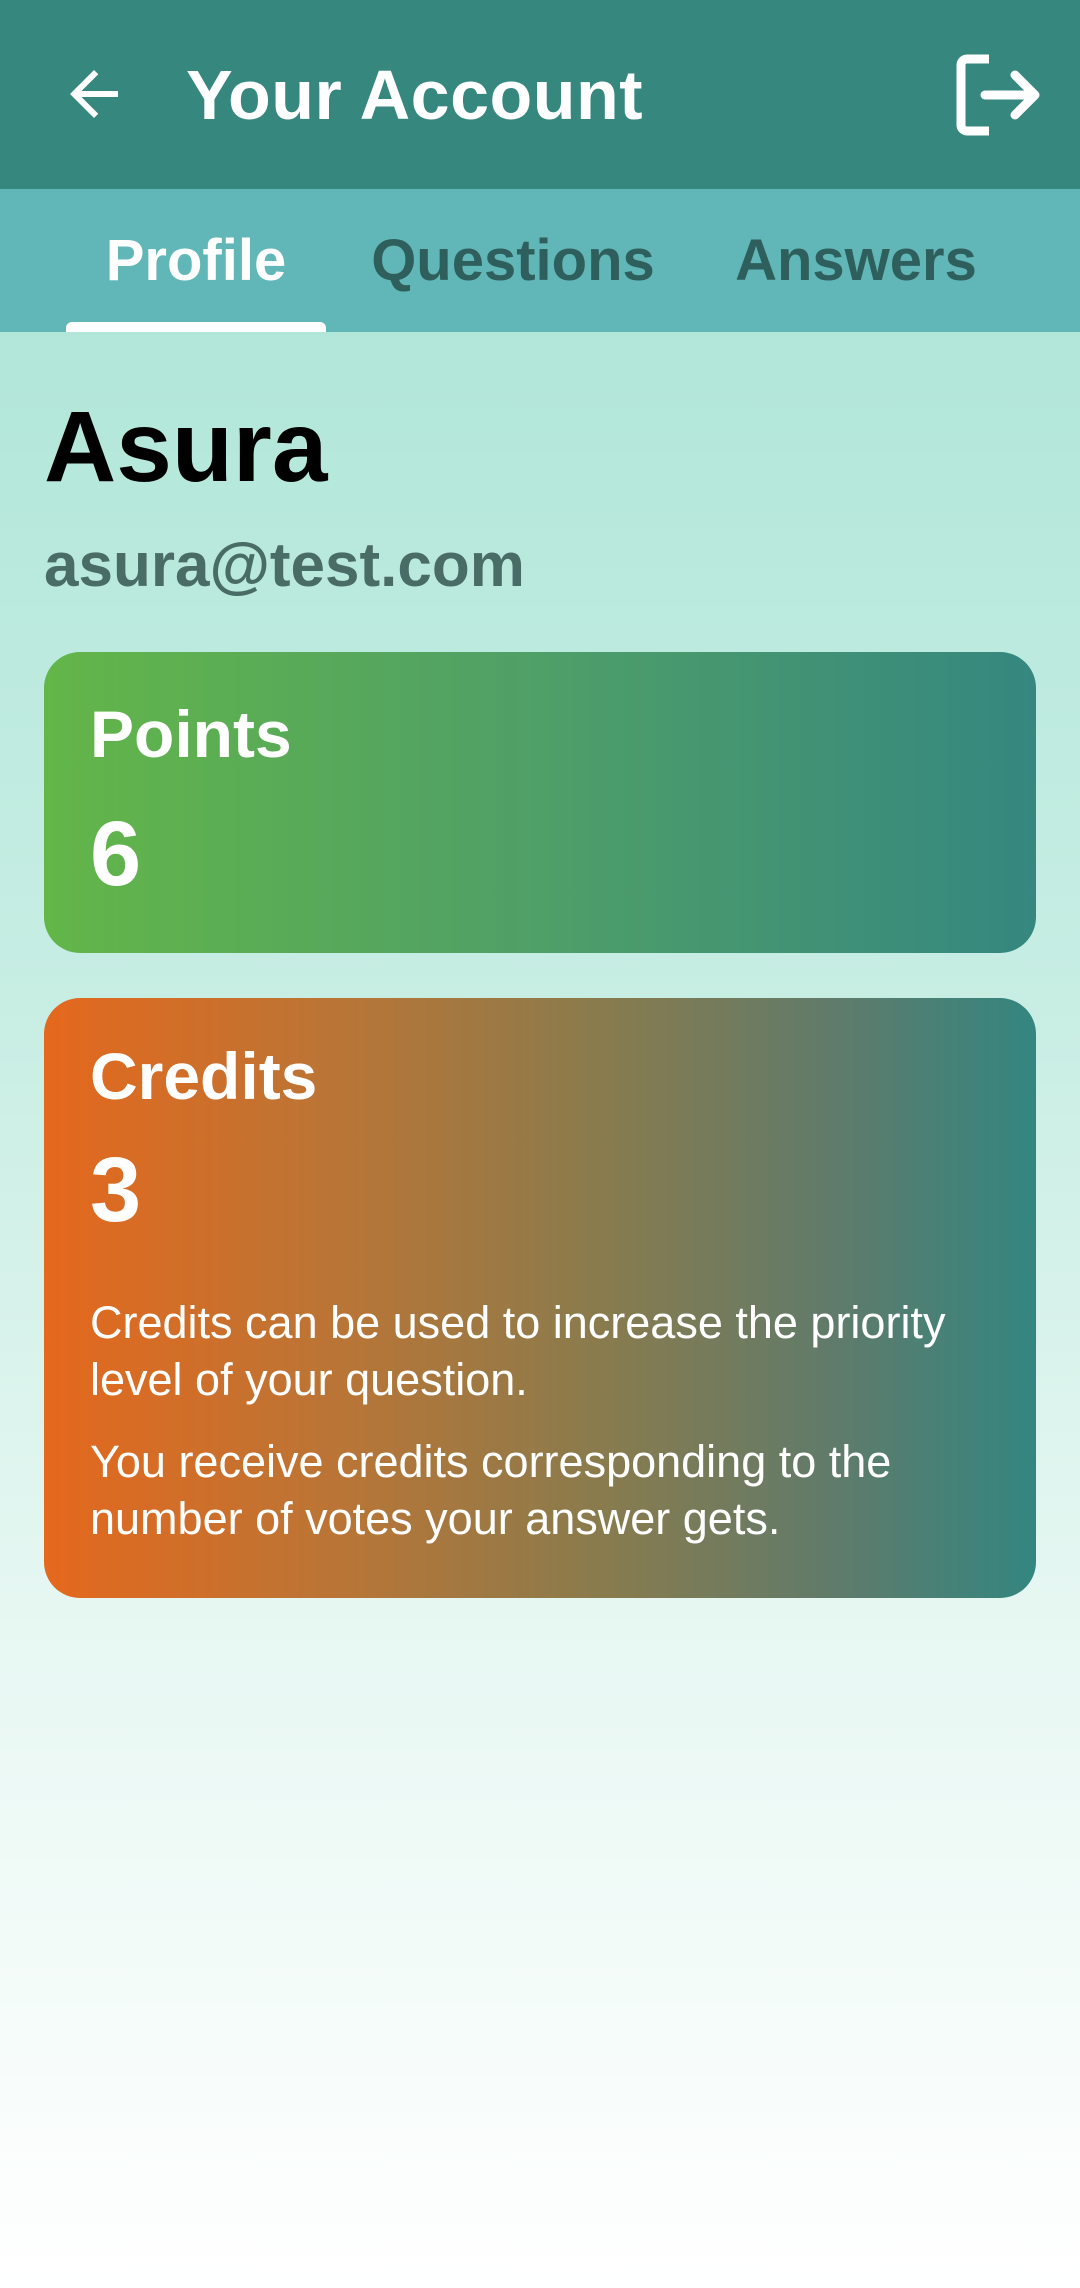  I want to click on active-tab-indicator, so click(196, 327).